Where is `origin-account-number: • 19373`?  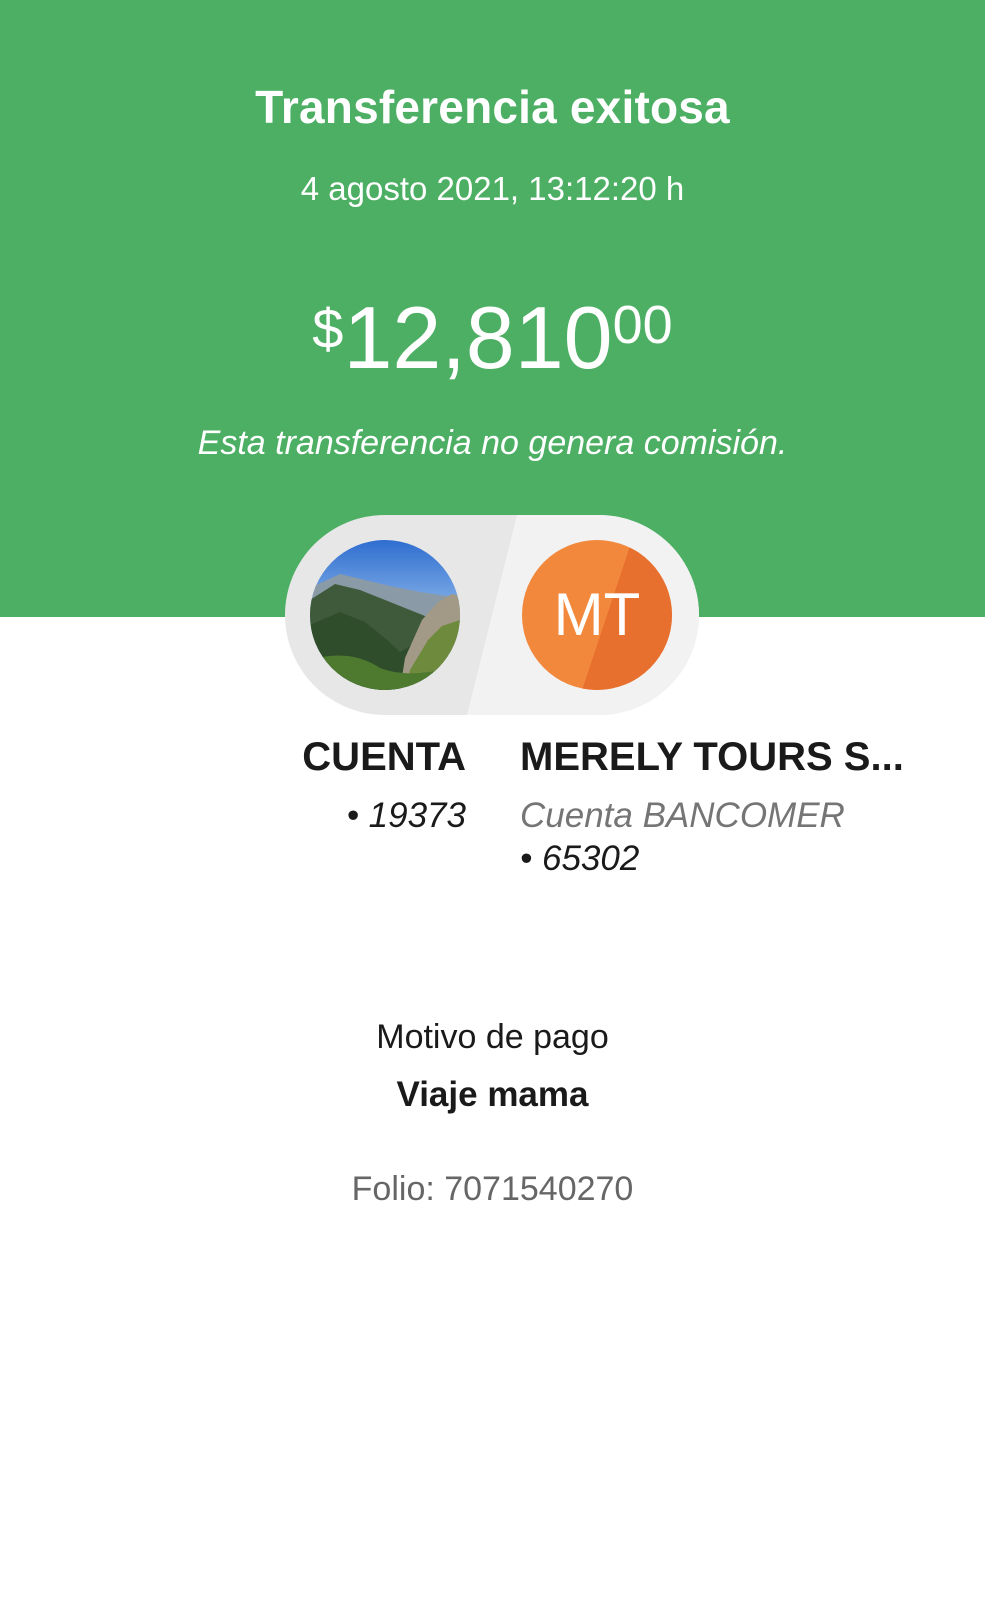 origin-account-number: • 19373 is located at coordinates (406, 815).